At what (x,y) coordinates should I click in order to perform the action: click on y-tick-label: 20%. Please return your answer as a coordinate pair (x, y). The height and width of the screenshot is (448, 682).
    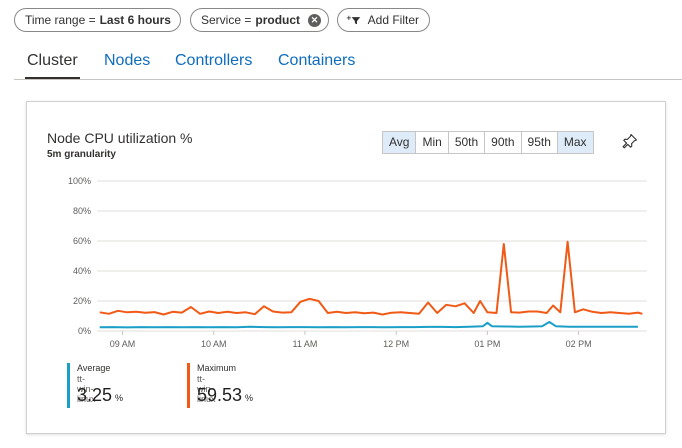
    Looking at the image, I should click on (82, 301).